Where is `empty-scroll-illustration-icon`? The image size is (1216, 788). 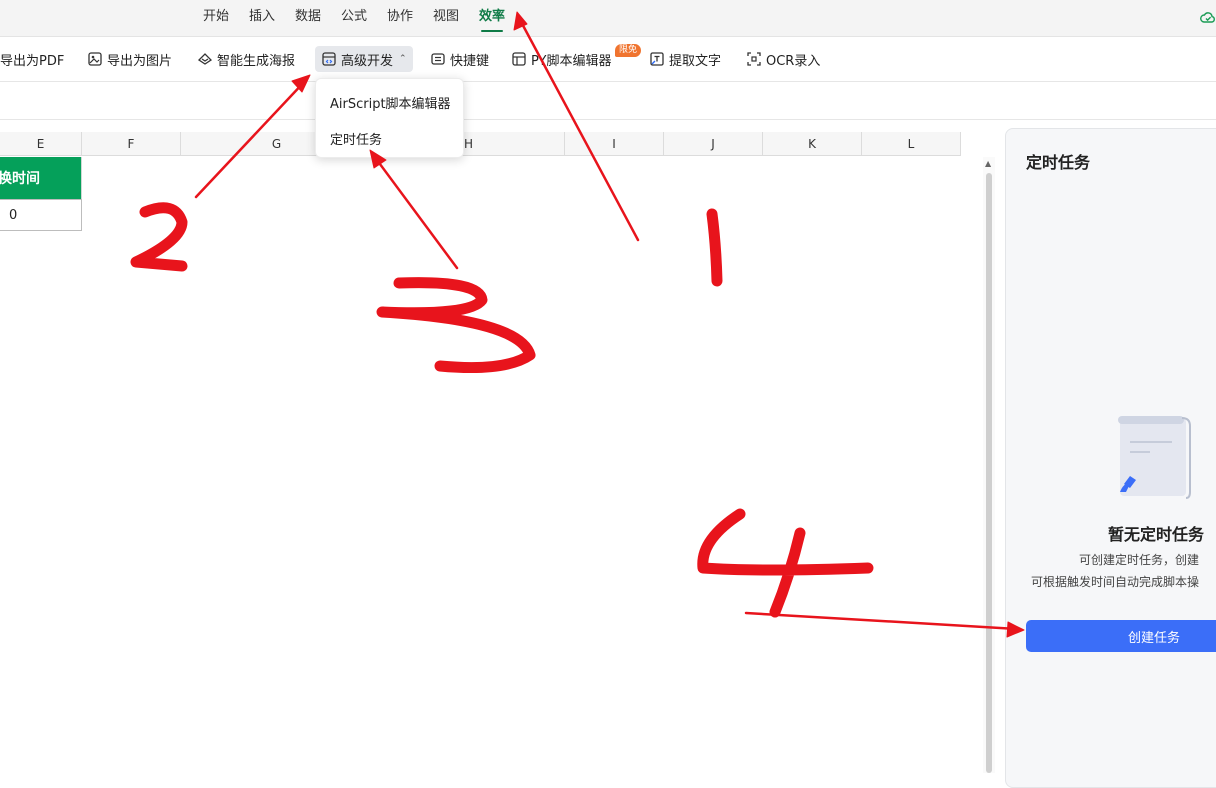 empty-scroll-illustration-icon is located at coordinates (1154, 457).